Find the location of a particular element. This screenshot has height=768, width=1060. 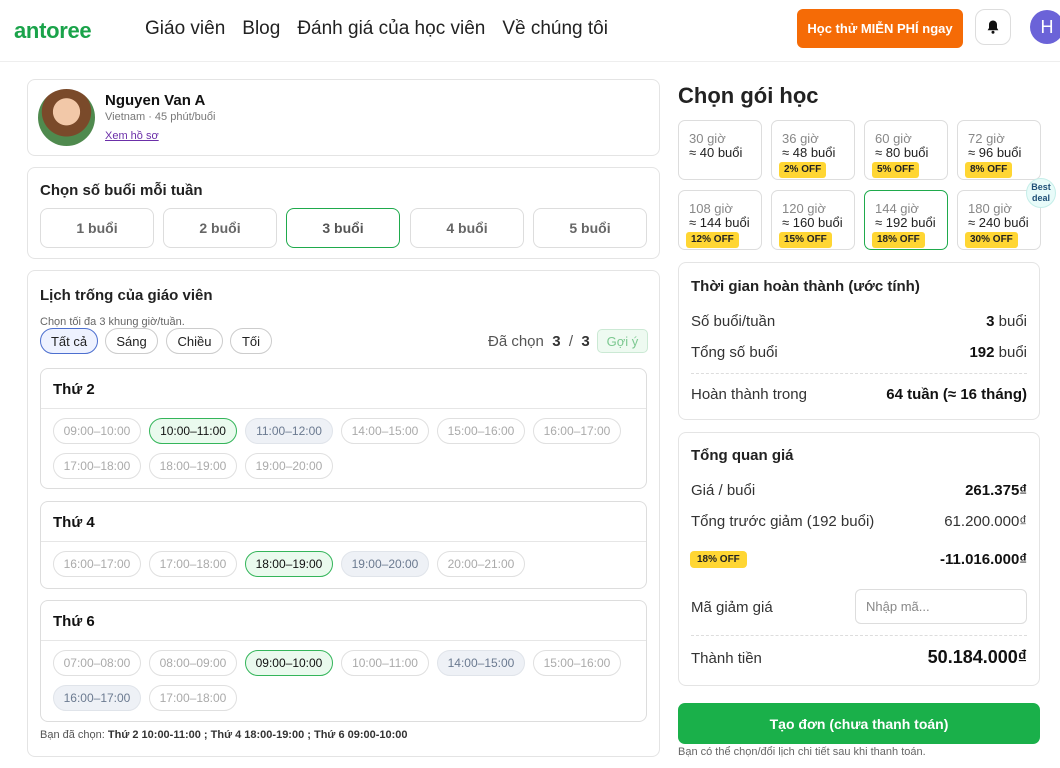

nav-about: Về chúng tôi is located at coordinates (555, 29).